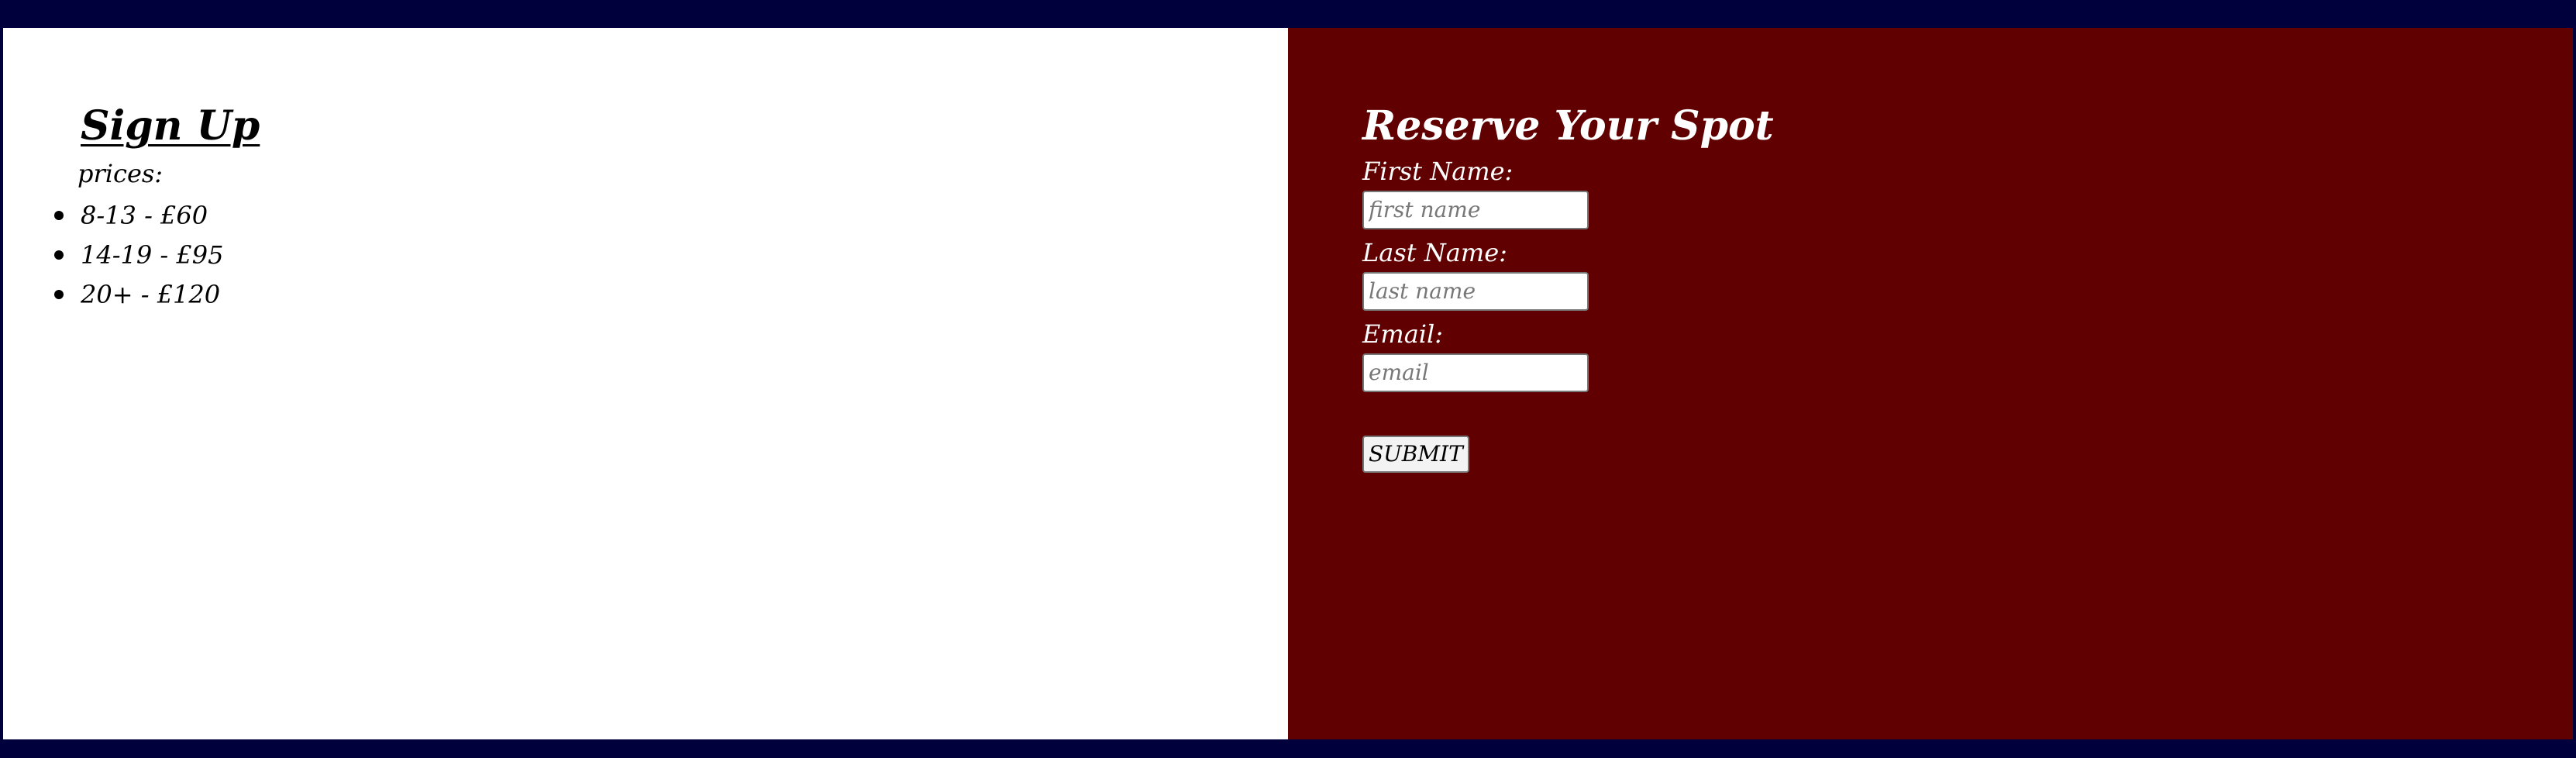 The height and width of the screenshot is (758, 2576). Describe the element at coordinates (144, 216) in the screenshot. I see `price-item-label: 8-13 - £60` at that location.